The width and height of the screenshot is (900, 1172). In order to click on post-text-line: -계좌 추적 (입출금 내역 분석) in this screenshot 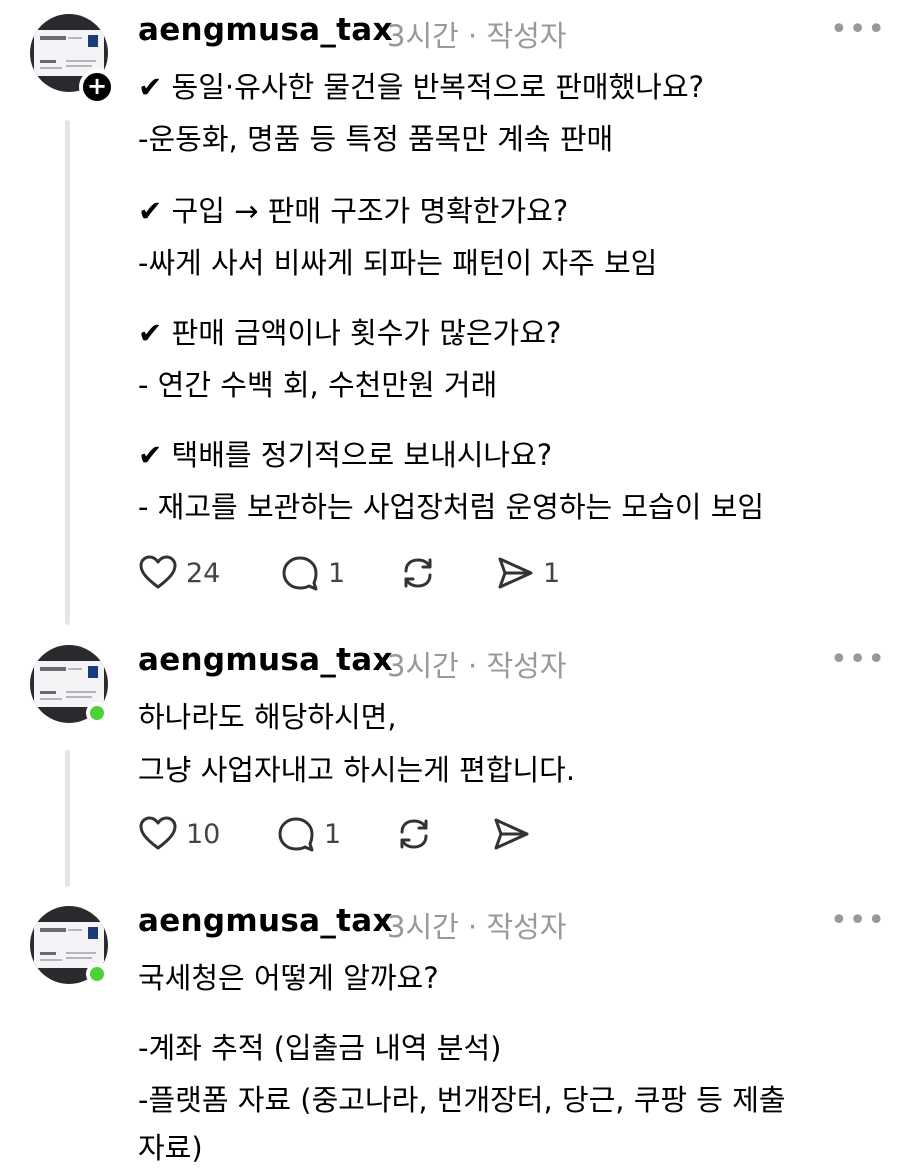, I will do `click(320, 1048)`.